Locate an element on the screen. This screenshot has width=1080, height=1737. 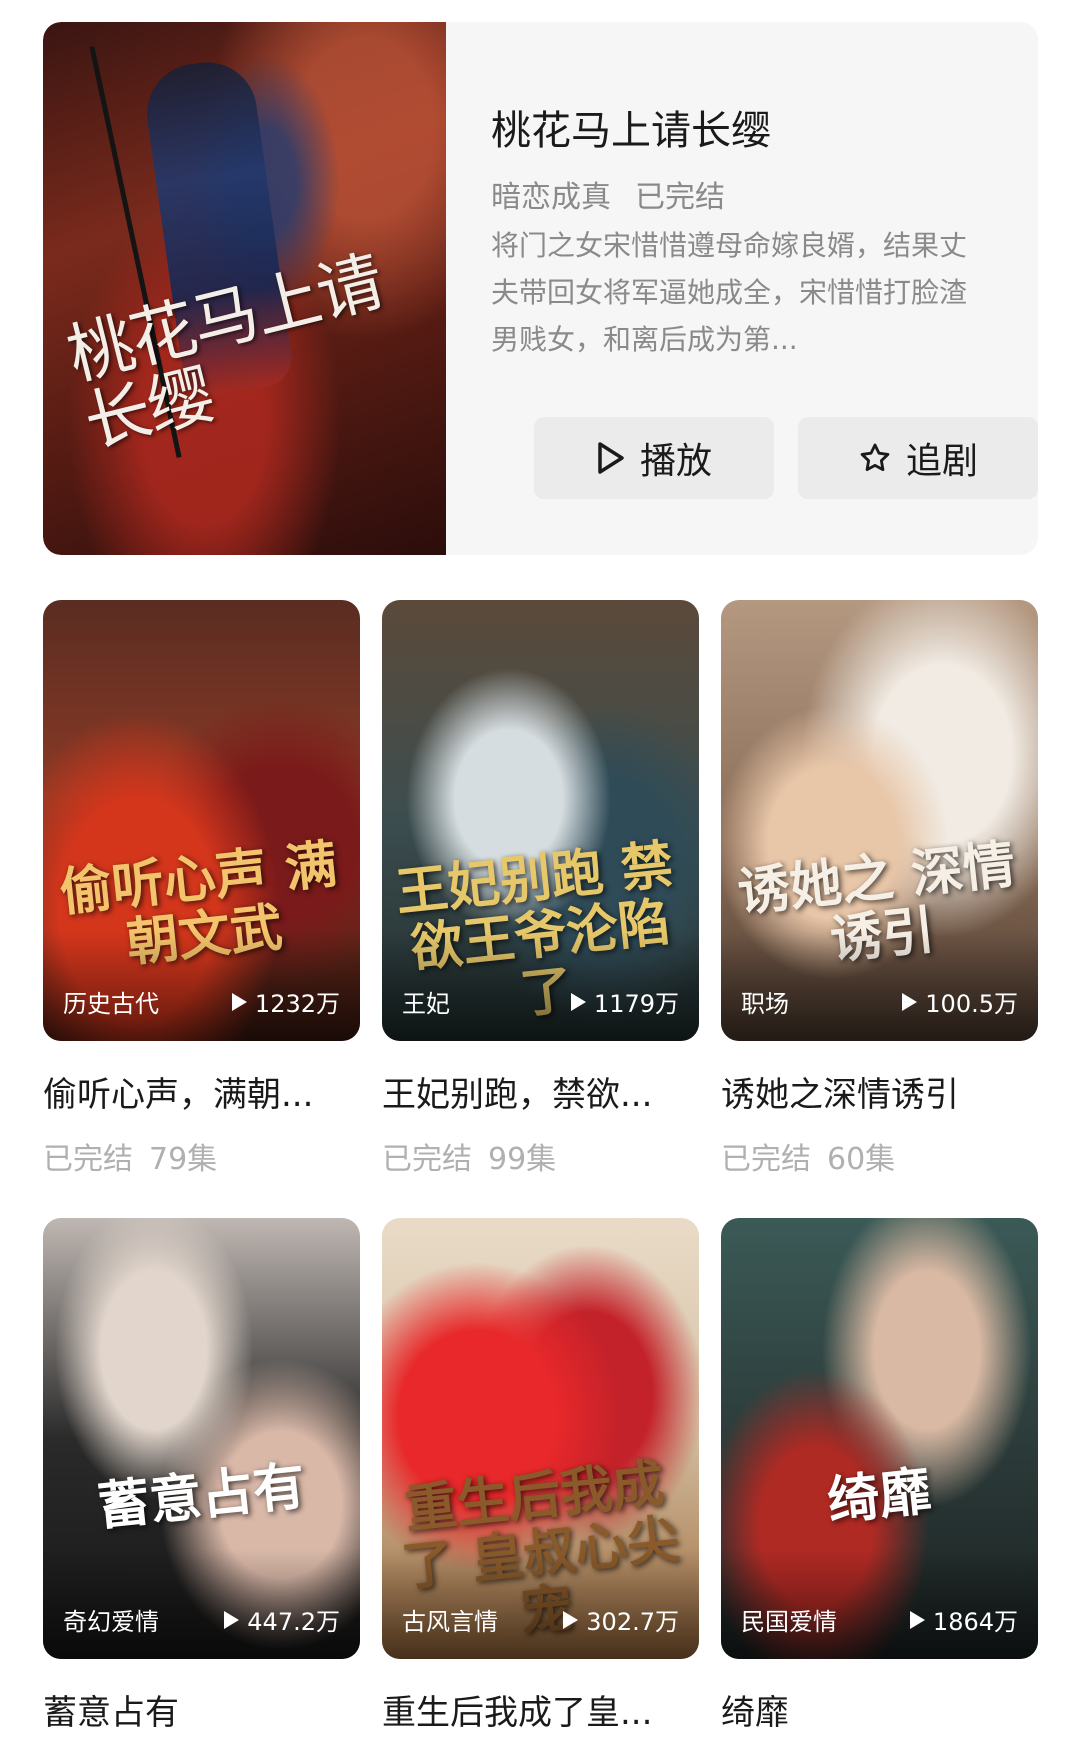
play-count: 302.7万 is located at coordinates (619, 1619).